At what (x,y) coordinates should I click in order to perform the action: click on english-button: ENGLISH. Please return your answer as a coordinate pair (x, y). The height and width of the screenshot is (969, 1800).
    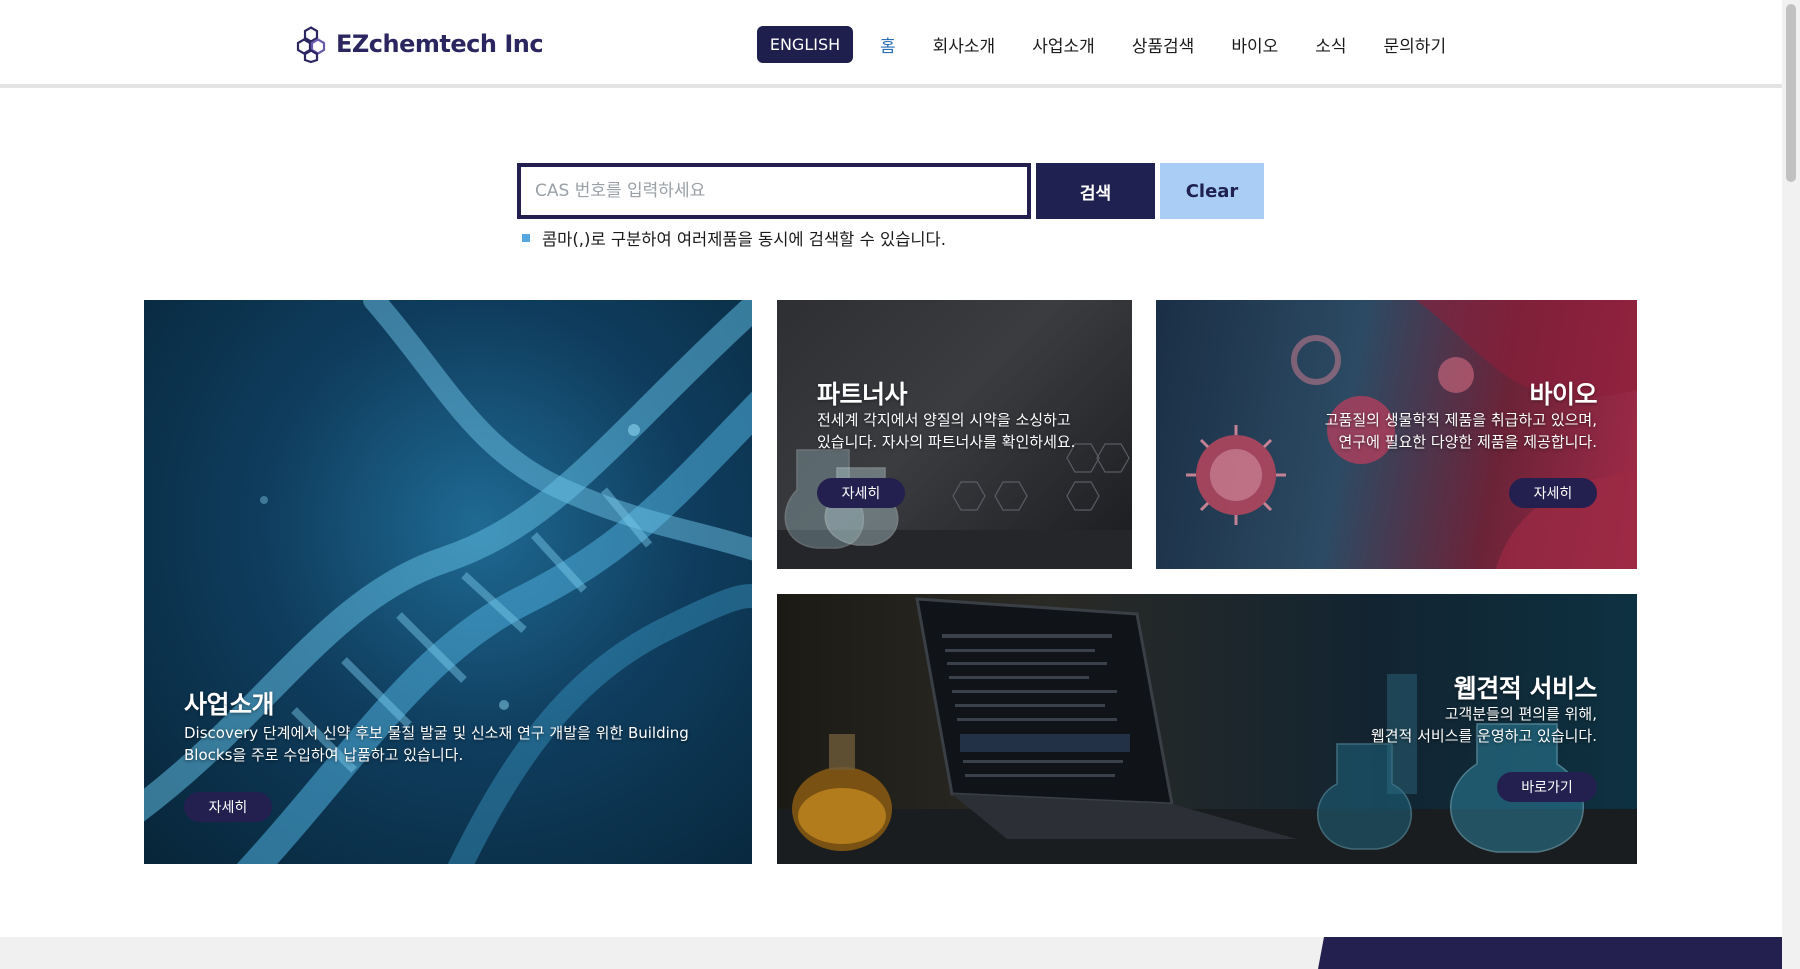
    Looking at the image, I should click on (805, 44).